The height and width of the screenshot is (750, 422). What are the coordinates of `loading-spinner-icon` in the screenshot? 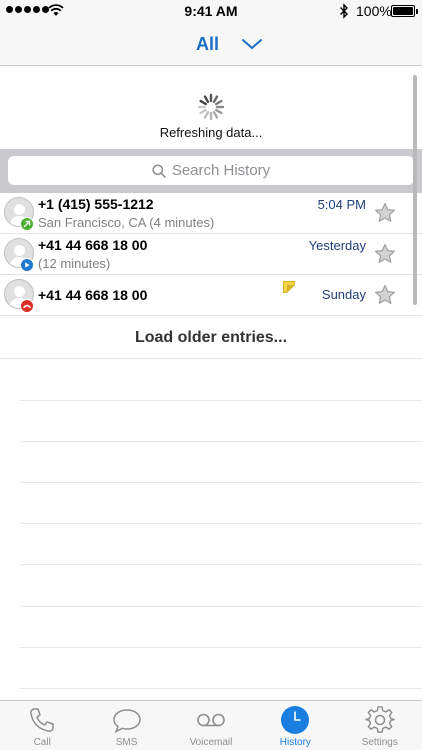 It's located at (211, 107).